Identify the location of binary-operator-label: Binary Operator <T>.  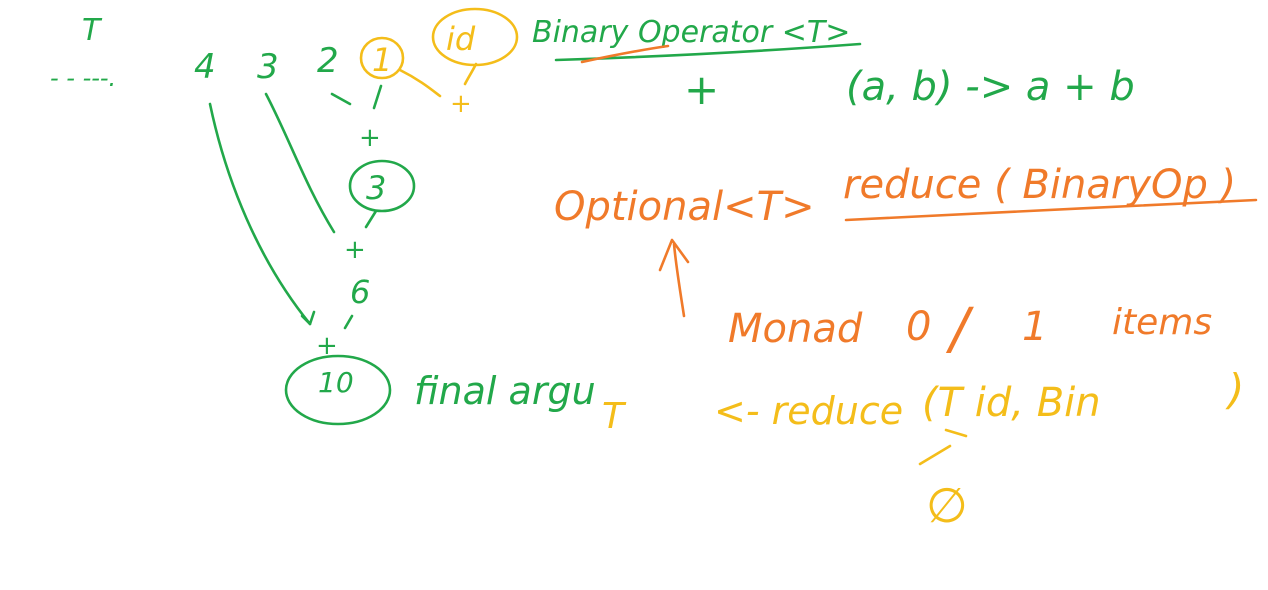
(691, 32).